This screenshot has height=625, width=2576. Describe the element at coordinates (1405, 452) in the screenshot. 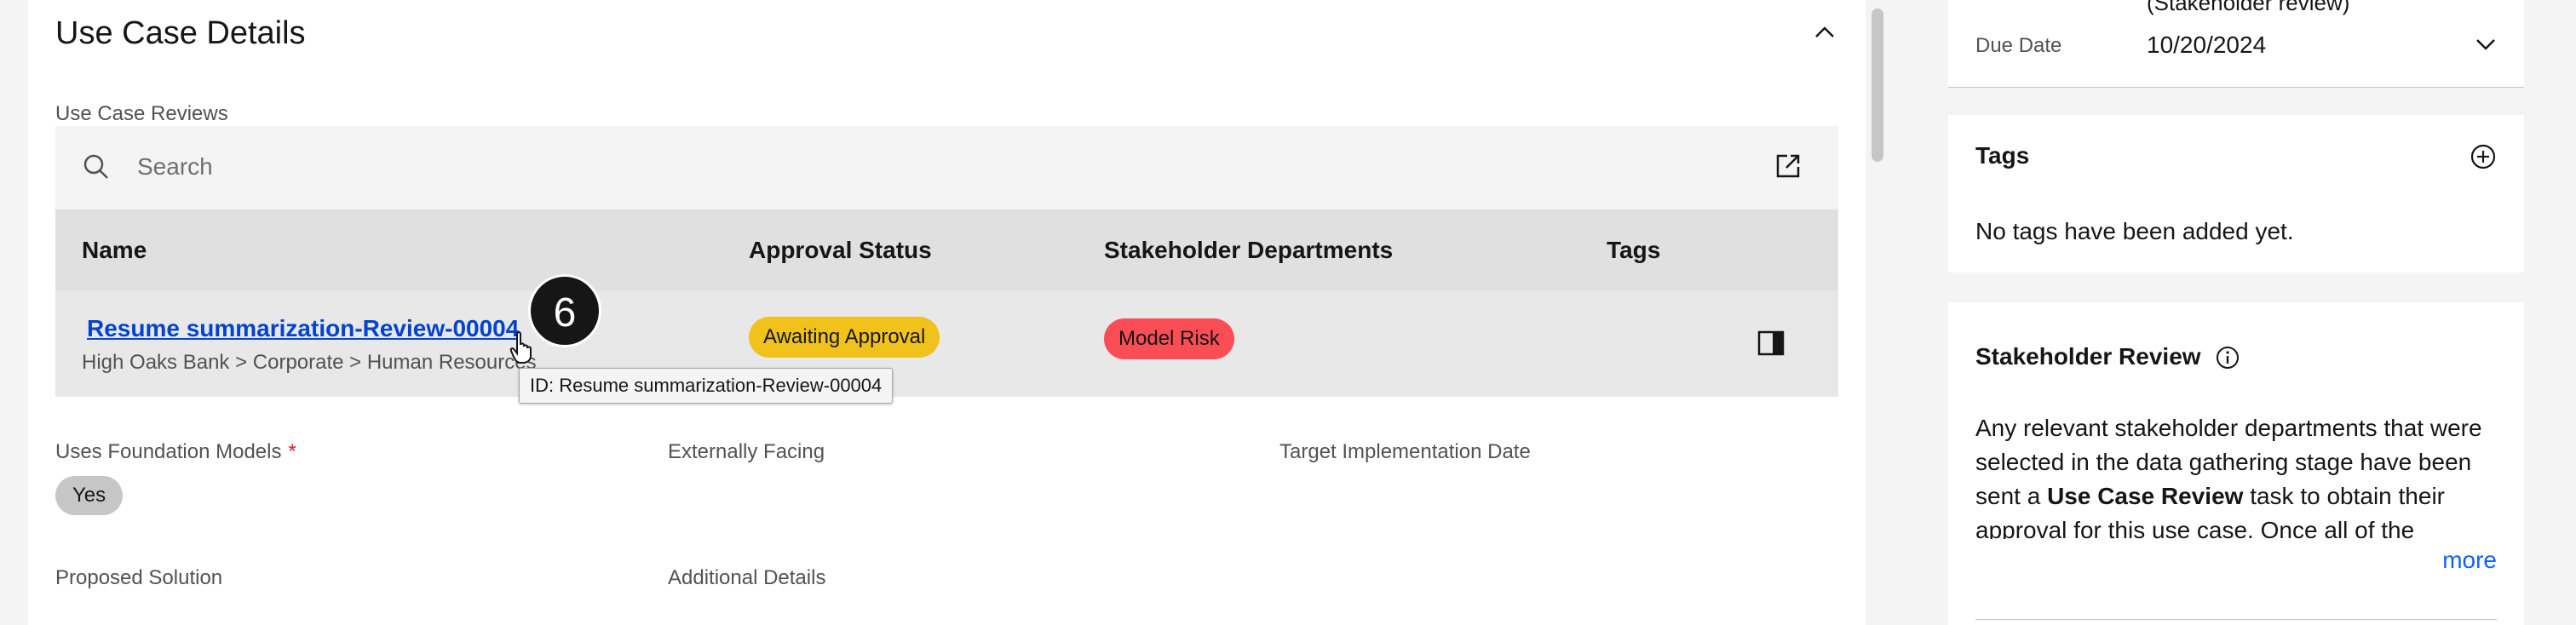

I see `target-implementation-date-label: Target Implementation Date` at that location.